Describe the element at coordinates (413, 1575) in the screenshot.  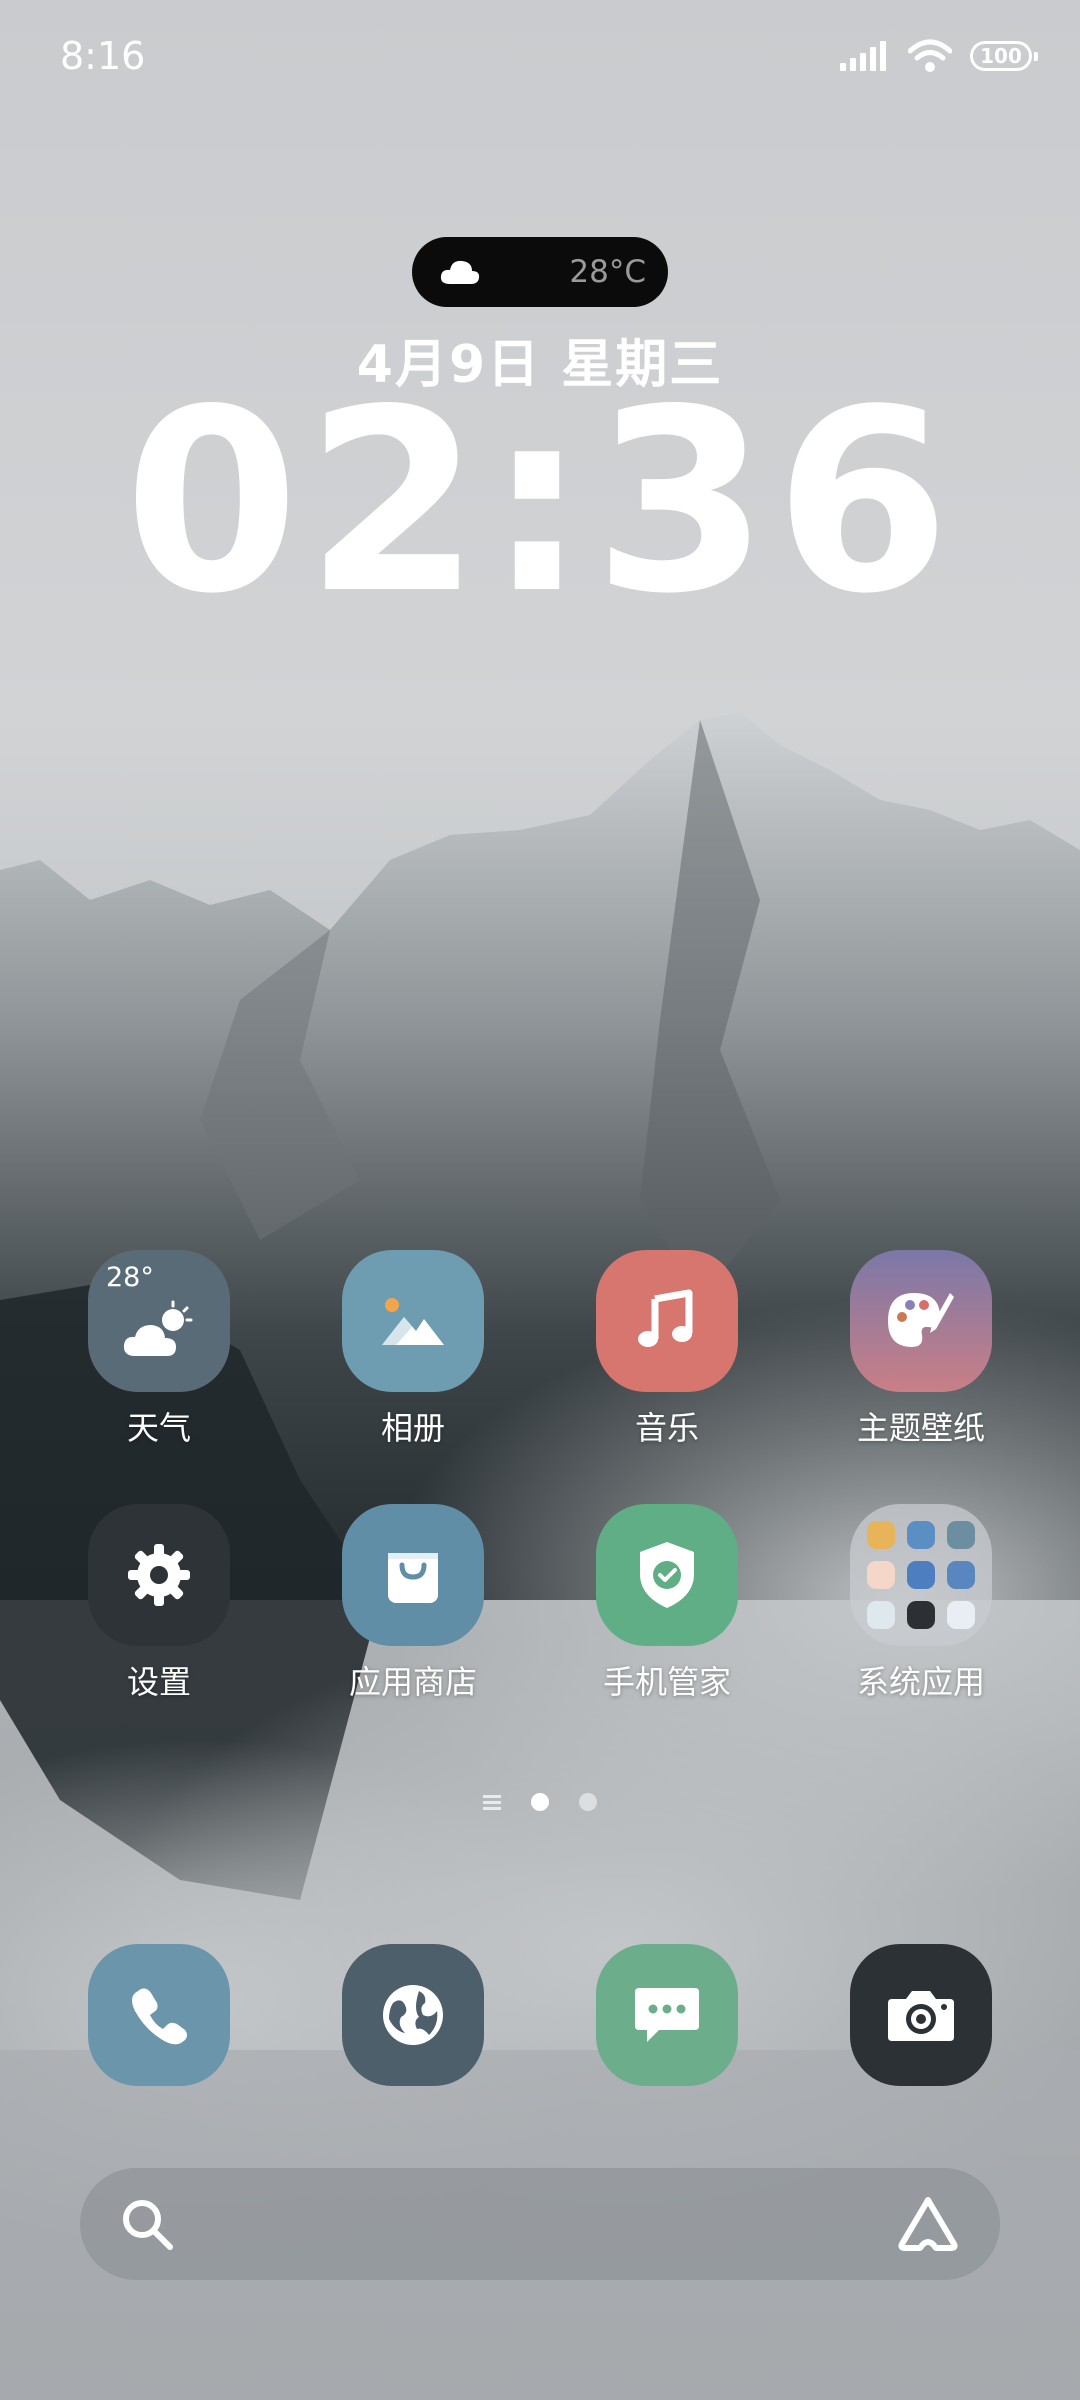
I see `app-store-icon` at that location.